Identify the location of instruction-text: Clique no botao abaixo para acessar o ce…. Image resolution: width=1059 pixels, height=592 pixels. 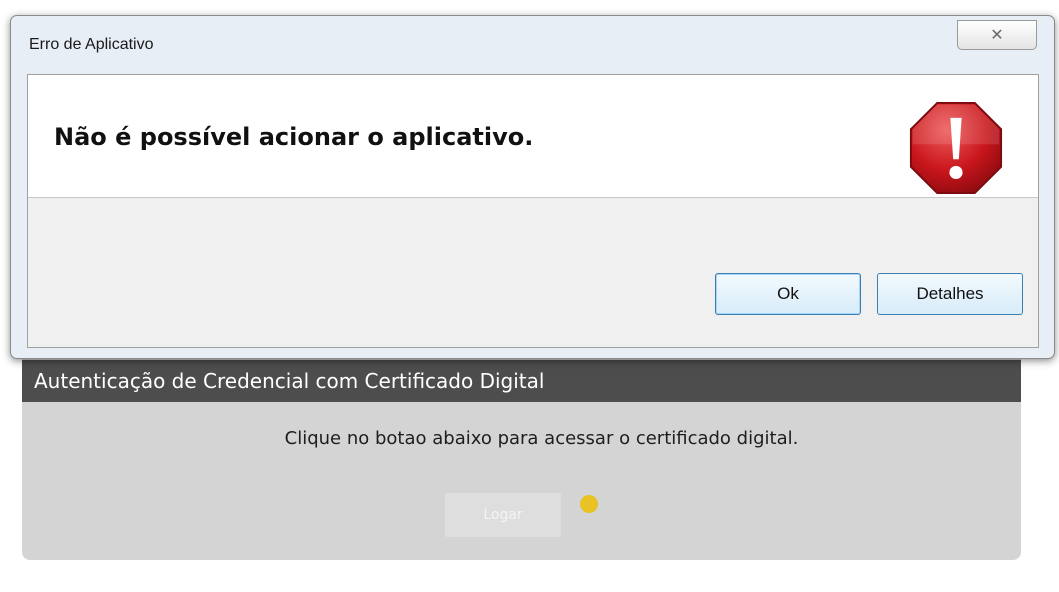
(541, 438).